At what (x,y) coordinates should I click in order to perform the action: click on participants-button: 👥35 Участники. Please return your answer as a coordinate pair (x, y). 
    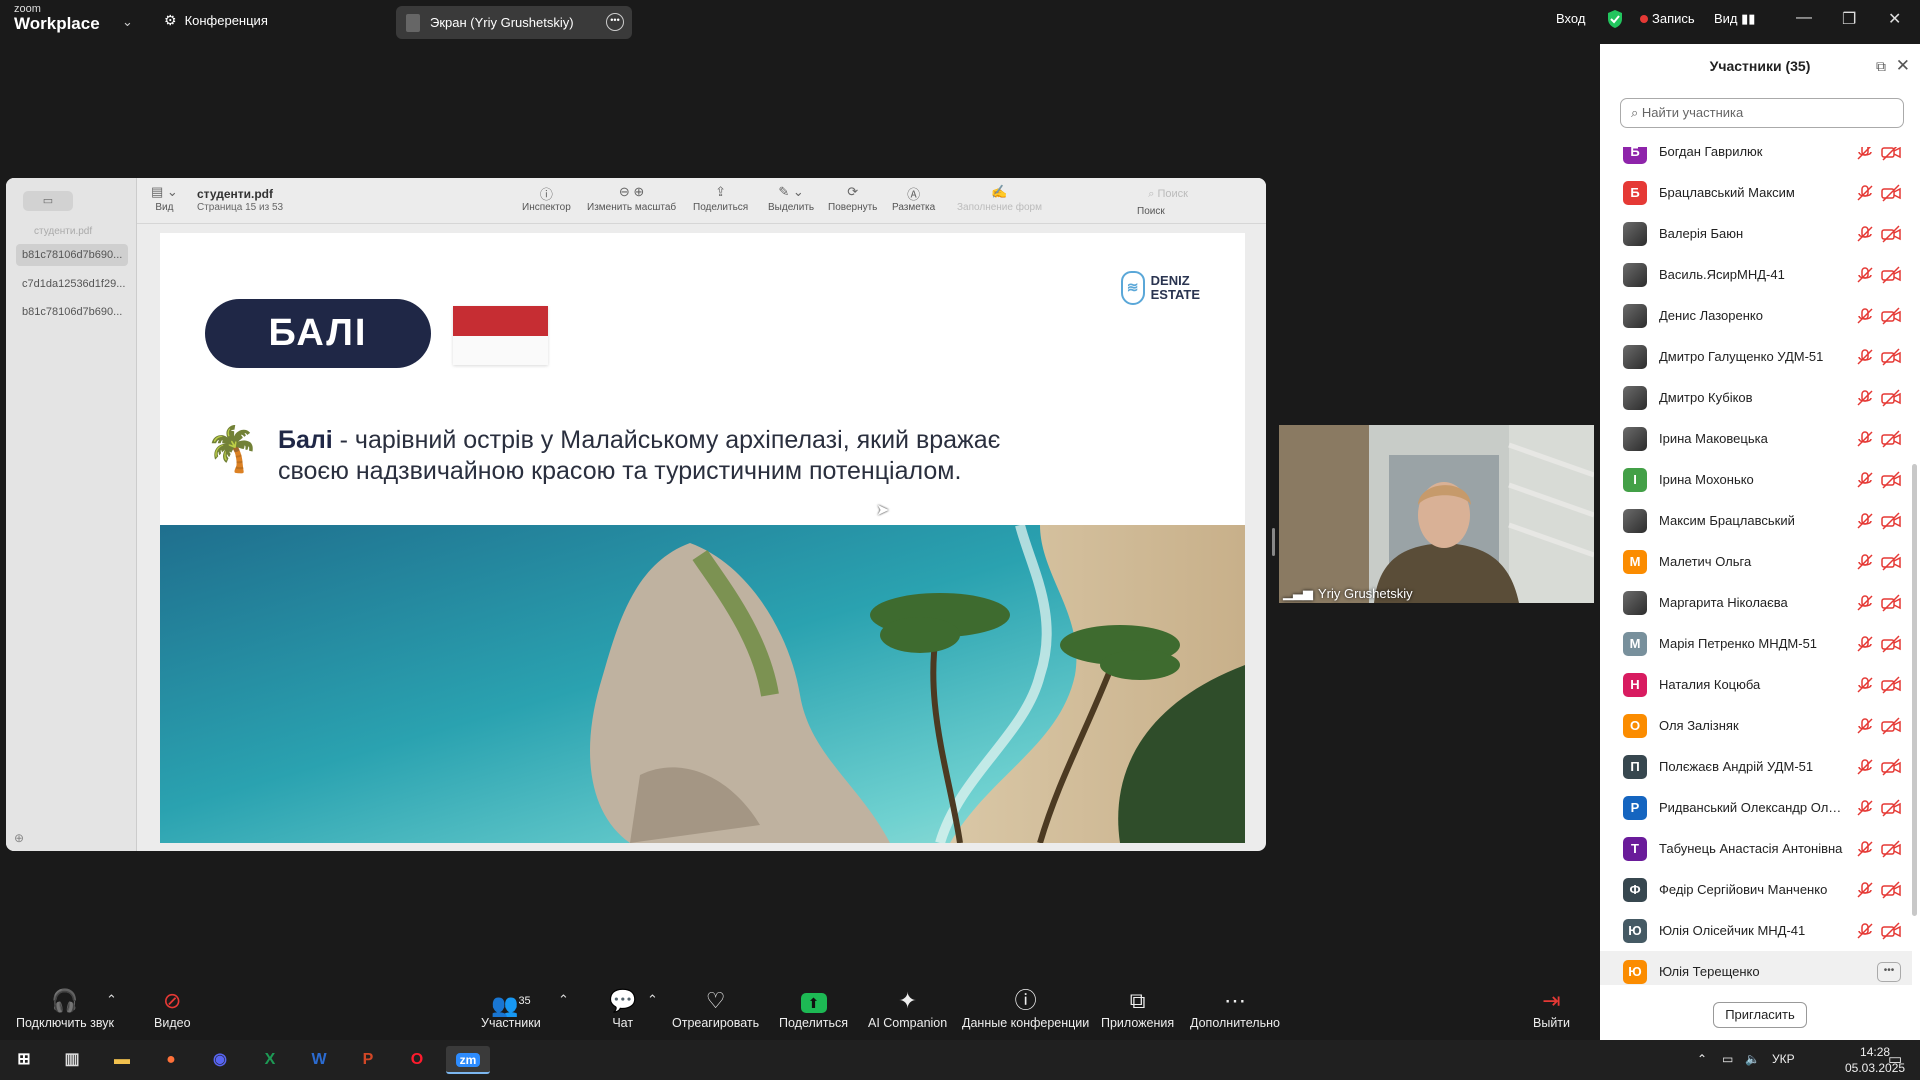
    Looking at the image, I should click on (511, 1009).